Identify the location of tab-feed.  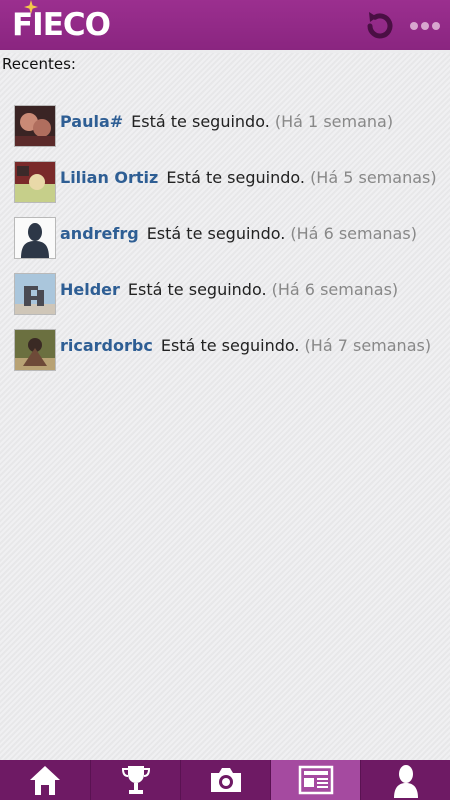
(315, 780).